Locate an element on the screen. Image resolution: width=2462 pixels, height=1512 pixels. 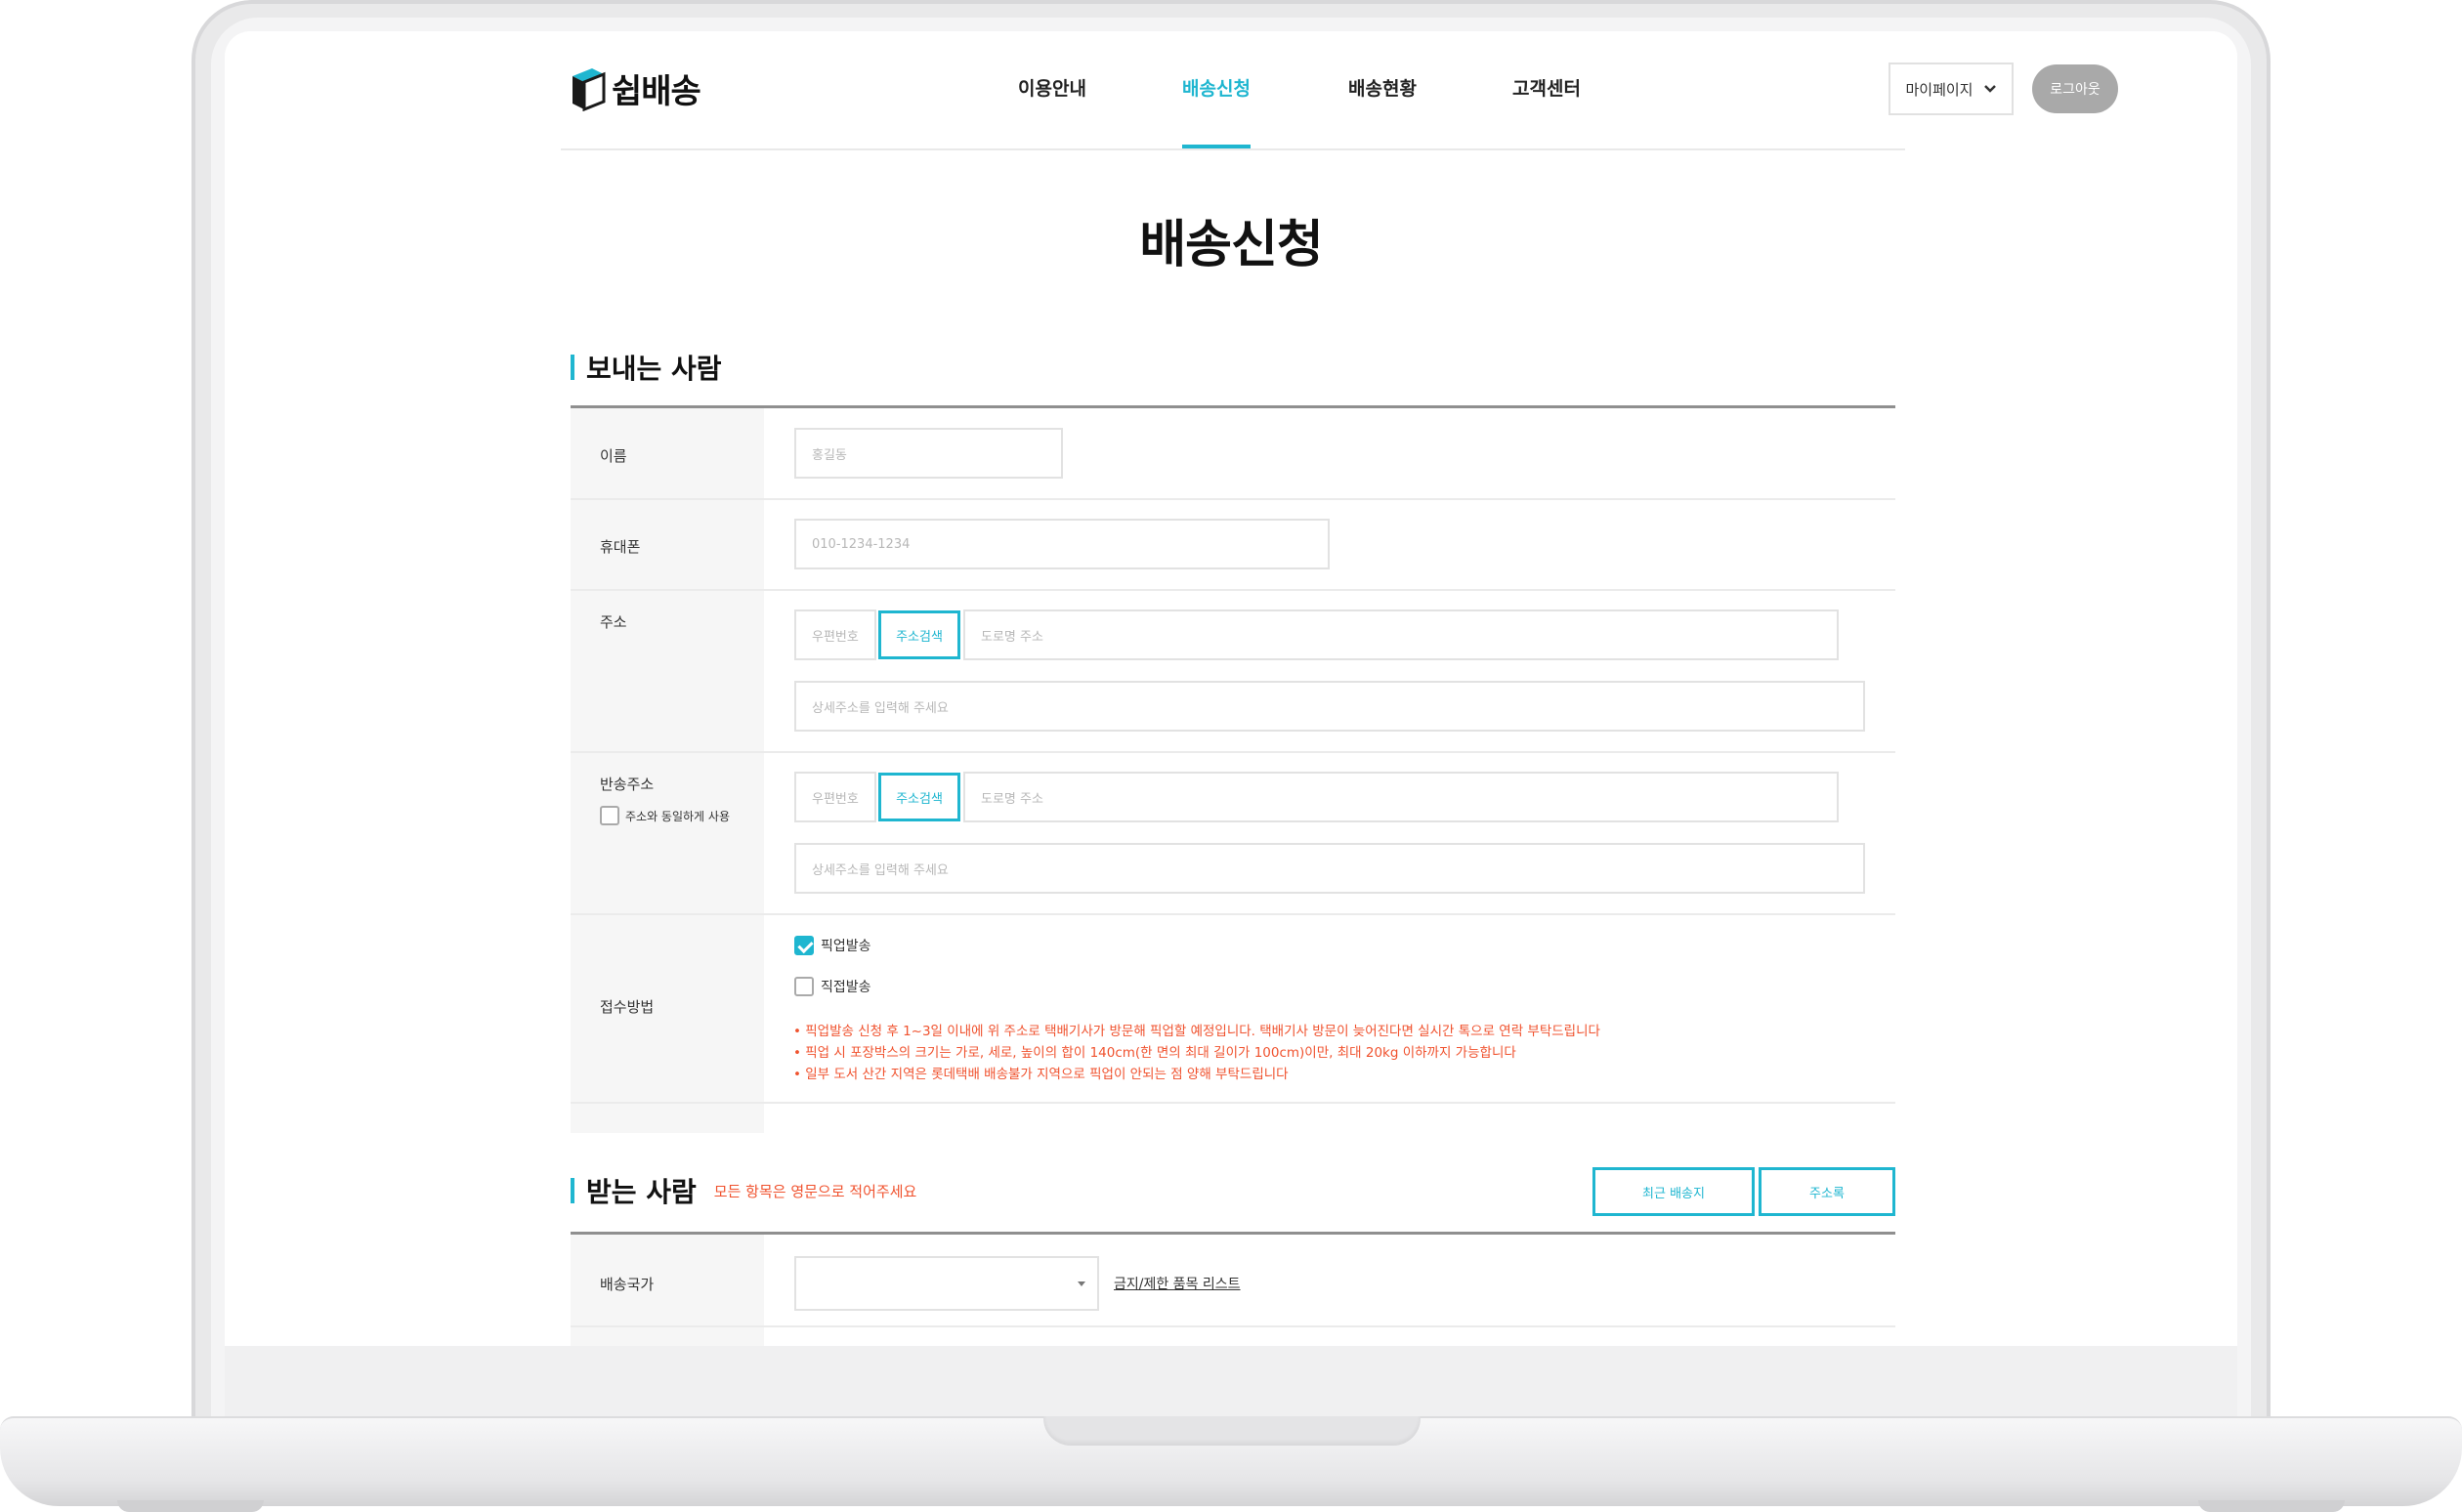
nav-item-guide: 이용안내 is located at coordinates (1052, 87).